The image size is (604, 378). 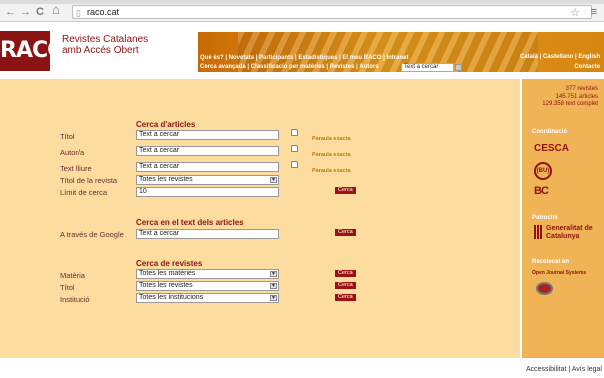 I want to click on subject-select: Totes les matèries ▼, so click(x=207, y=274).